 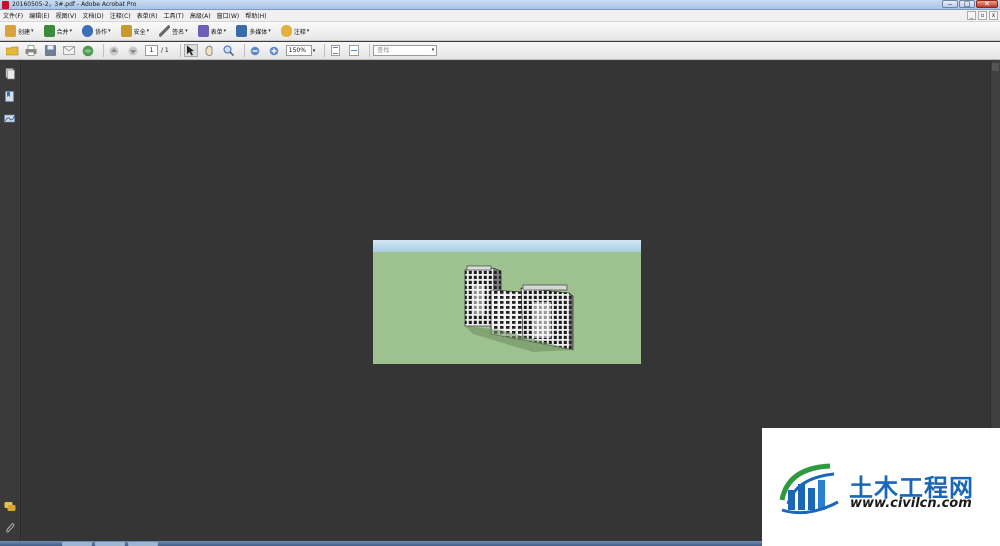 I want to click on share-button, so click(x=88, y=50).